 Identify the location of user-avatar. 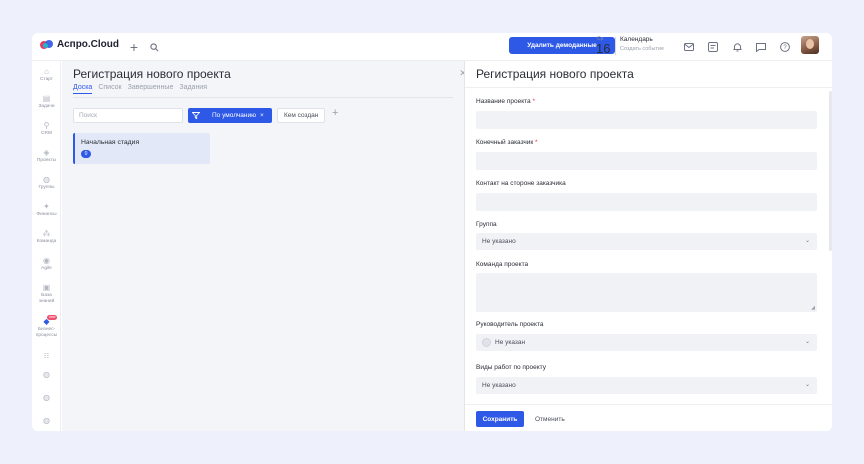
(810, 45).